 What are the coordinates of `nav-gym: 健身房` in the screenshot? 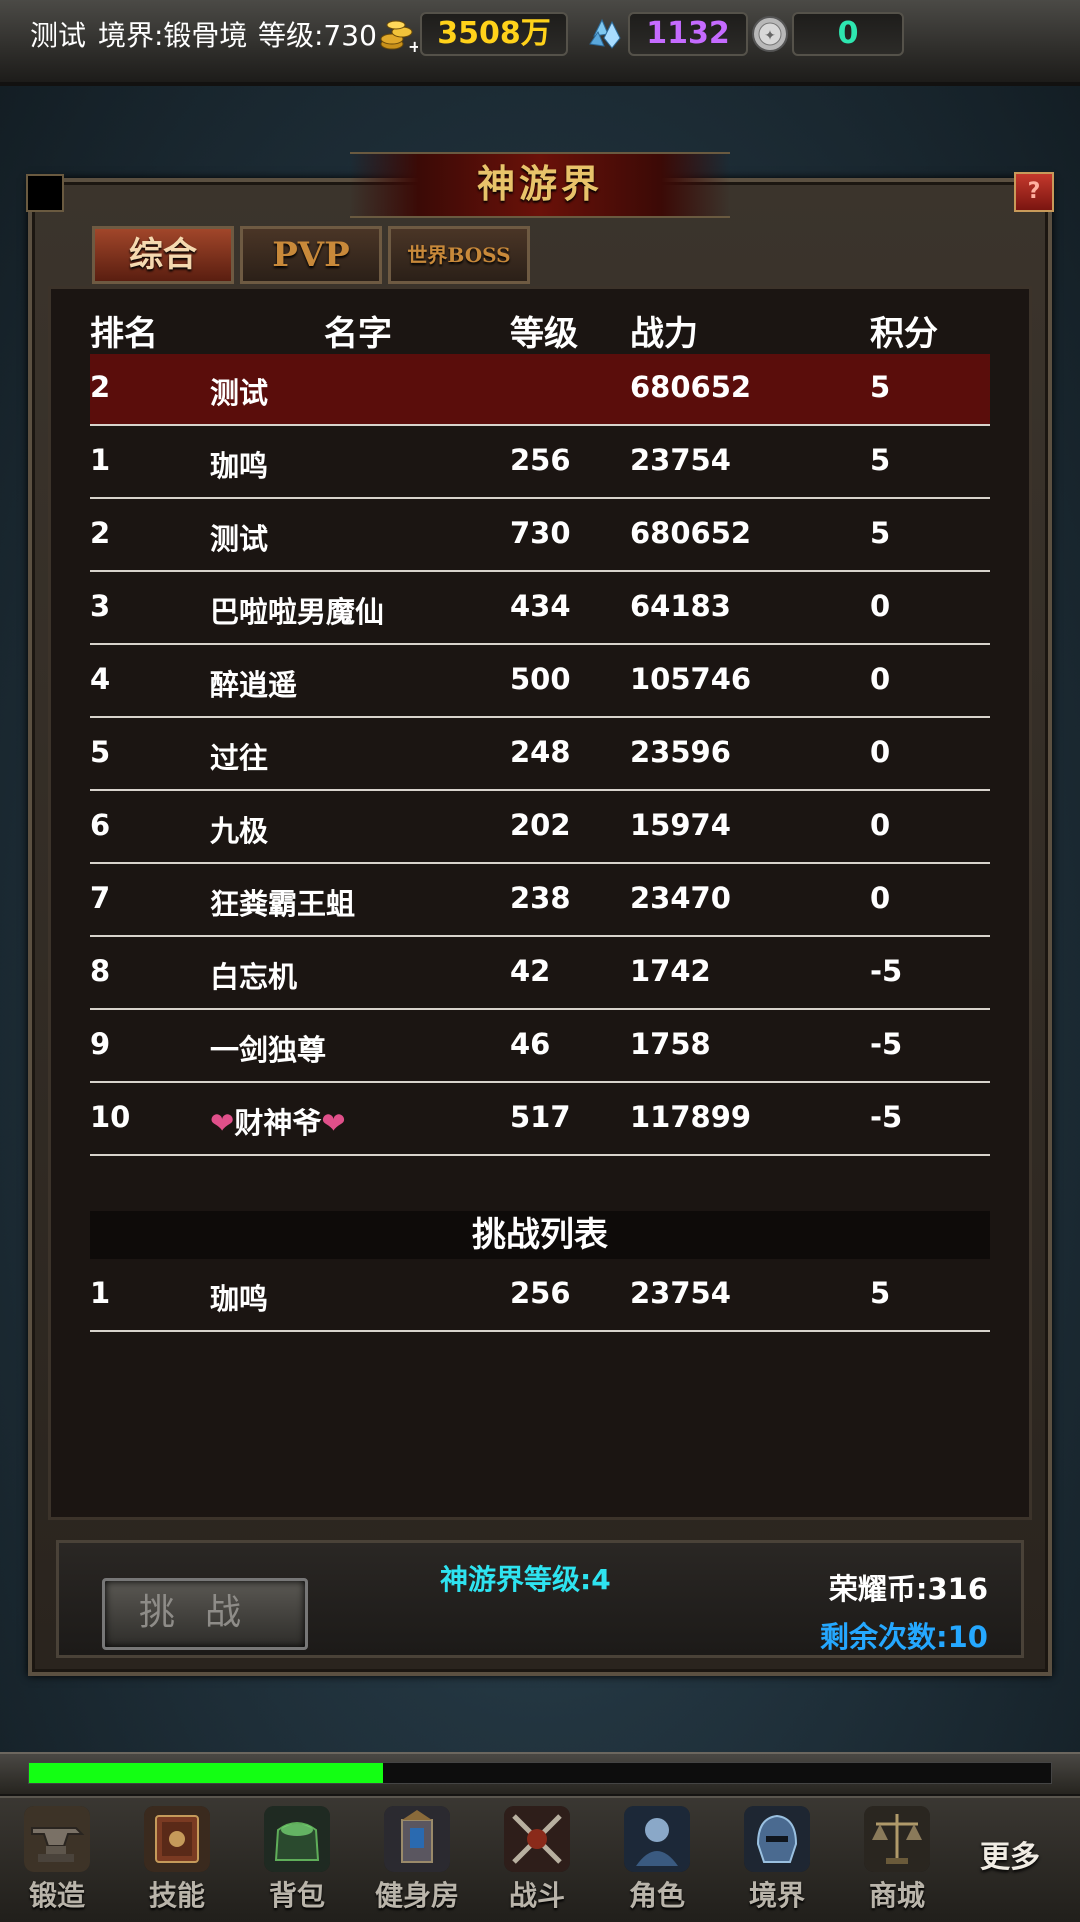 It's located at (417, 1858).